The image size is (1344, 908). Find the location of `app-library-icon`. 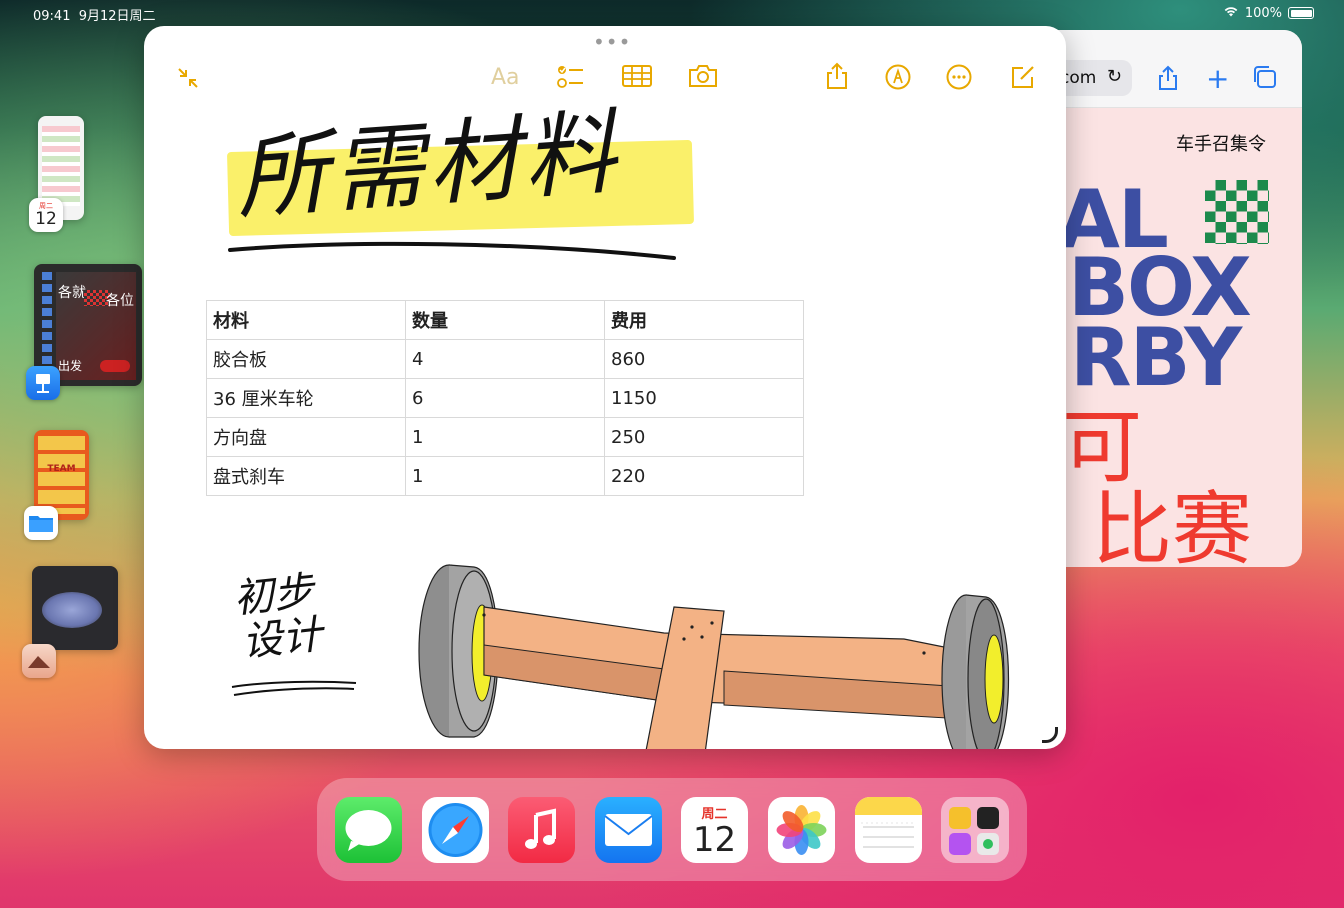

app-library-icon is located at coordinates (974, 831).